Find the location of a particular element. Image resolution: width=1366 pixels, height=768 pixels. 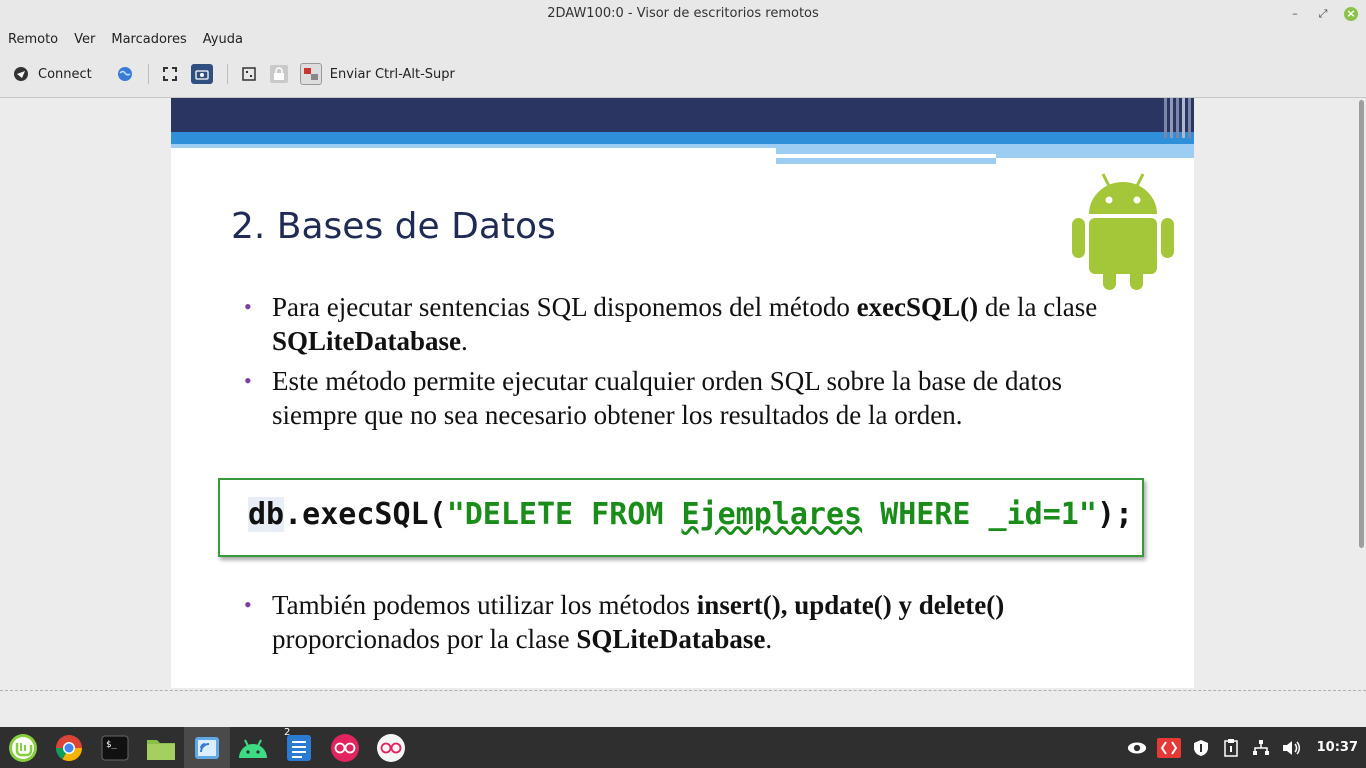

chrome-launcher is located at coordinates (69, 747).